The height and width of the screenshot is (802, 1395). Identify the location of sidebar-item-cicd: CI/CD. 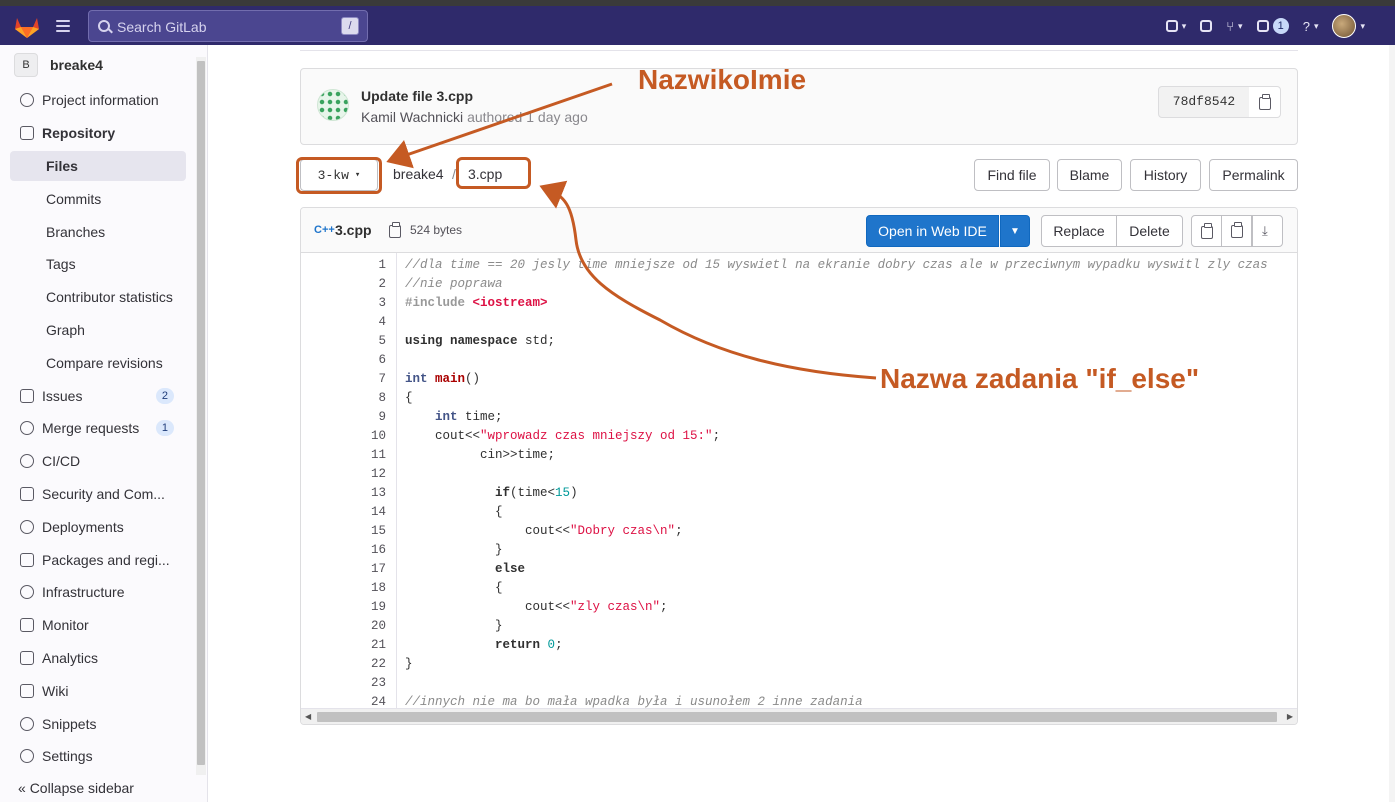
(98, 461).